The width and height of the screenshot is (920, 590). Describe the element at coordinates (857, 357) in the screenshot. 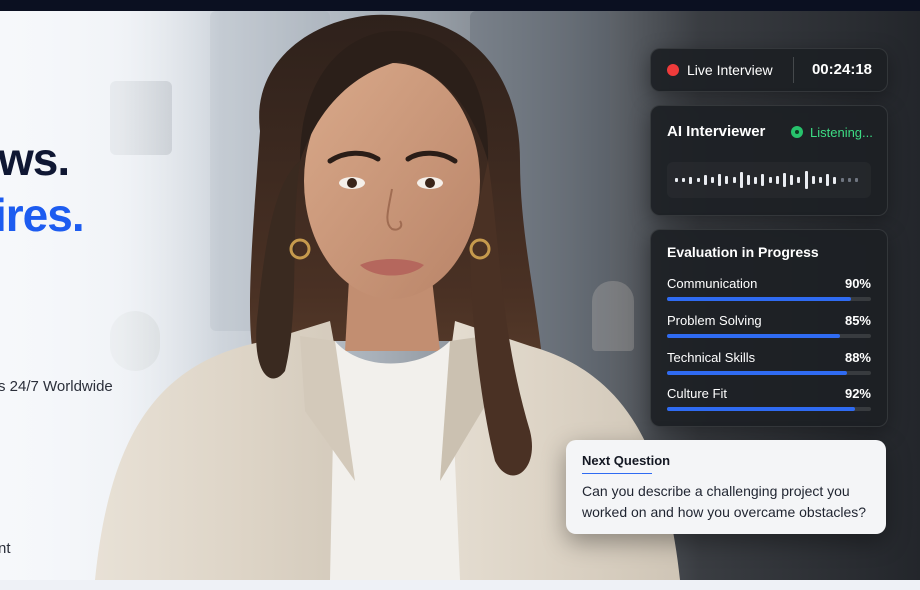

I see `metric-percent: 88%` at that location.